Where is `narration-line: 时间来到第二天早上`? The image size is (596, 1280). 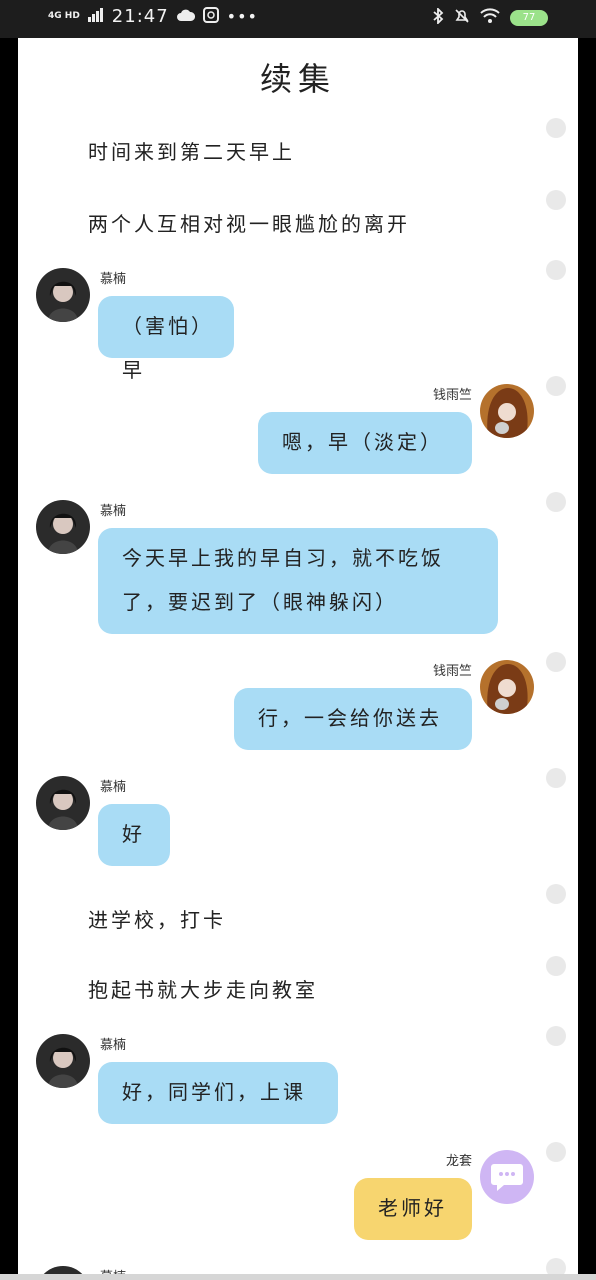
narration-line: 时间来到第二天早上 is located at coordinates (191, 152).